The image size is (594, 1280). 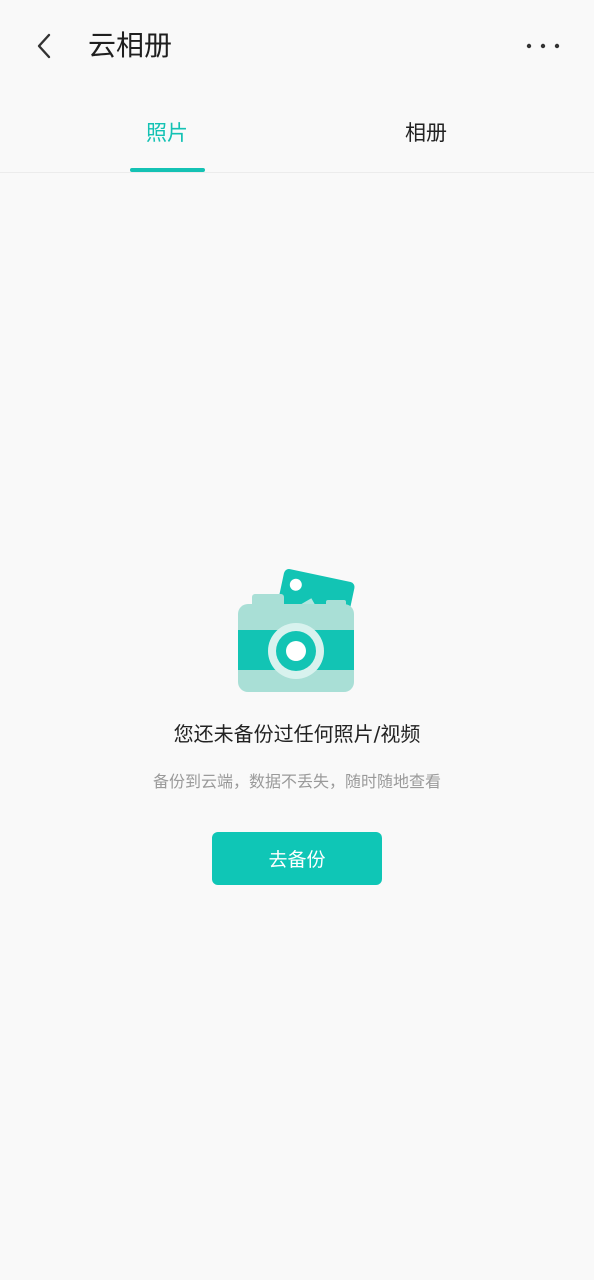 I want to click on more-button, so click(x=543, y=46).